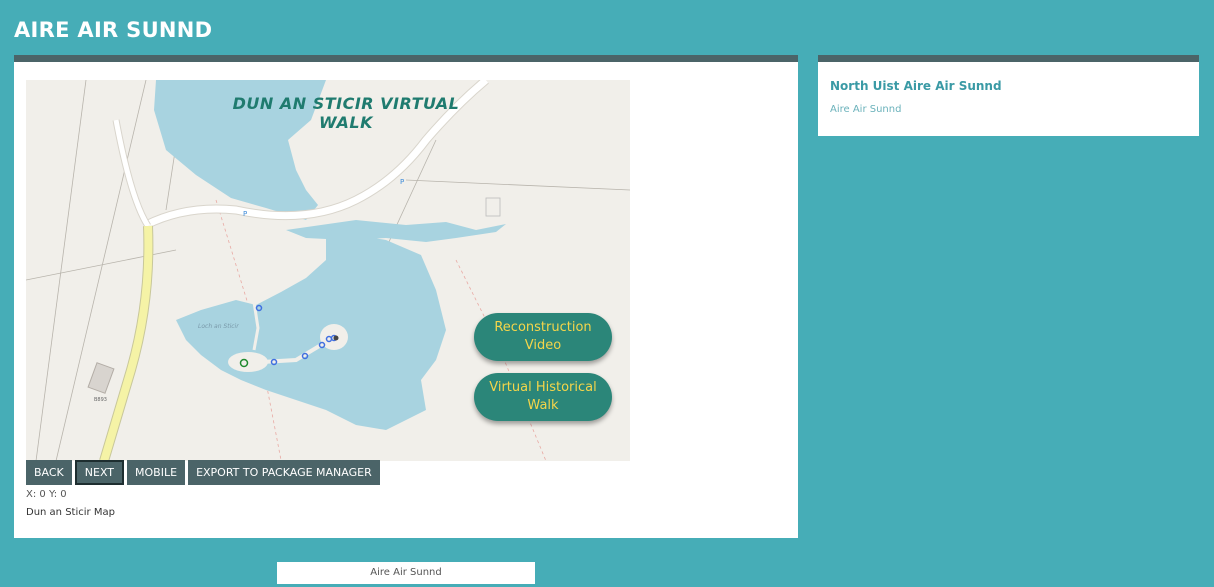  Describe the element at coordinates (1008, 95) in the screenshot. I see `side-panel: North Uist Aire Air Sunnd Aire Air Sunnd` at that location.